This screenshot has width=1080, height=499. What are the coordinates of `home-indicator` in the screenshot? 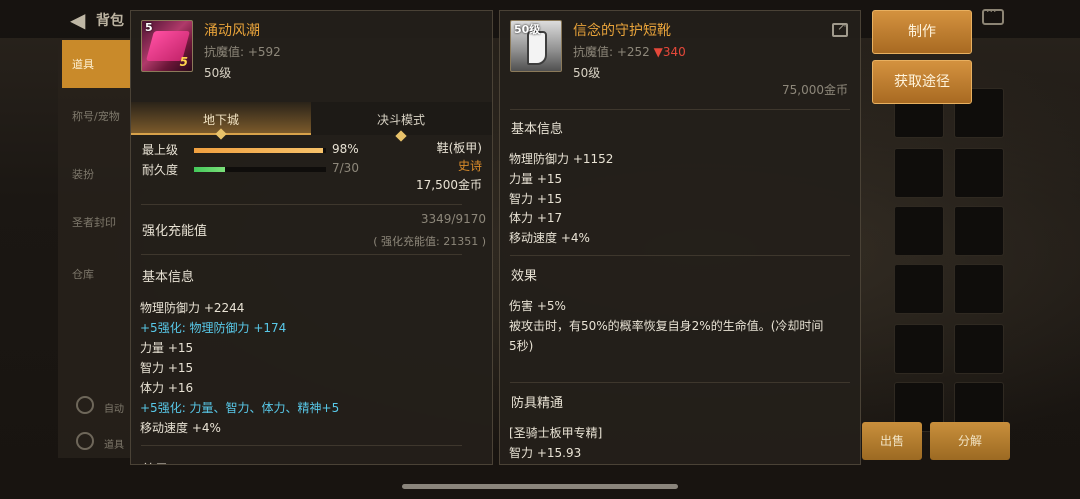 It's located at (540, 486).